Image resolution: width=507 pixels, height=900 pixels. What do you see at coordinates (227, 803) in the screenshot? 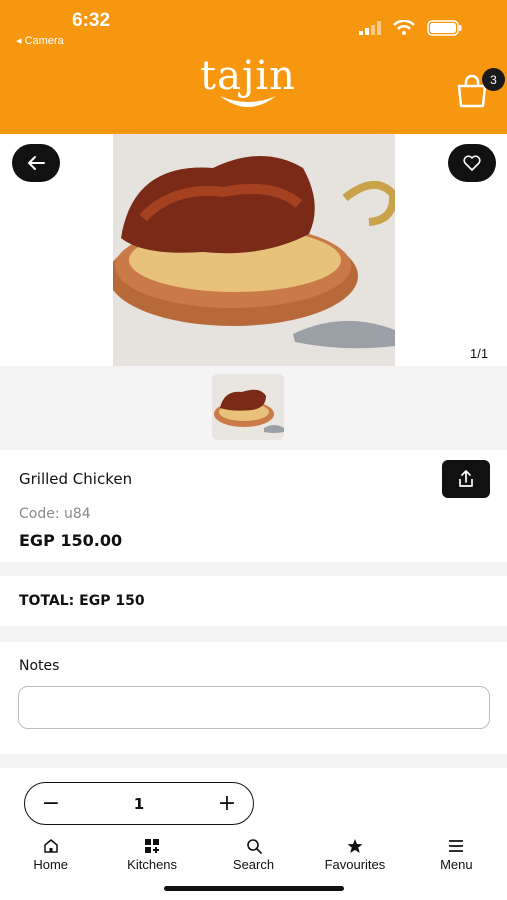
I see `increase-quantity-button: +` at bounding box center [227, 803].